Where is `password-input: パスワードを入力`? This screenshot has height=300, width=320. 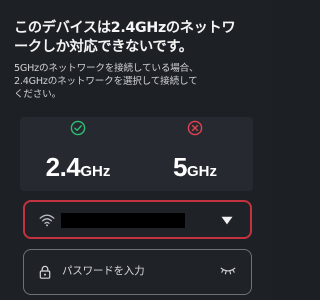 password-input: パスワードを入力 is located at coordinates (137, 272).